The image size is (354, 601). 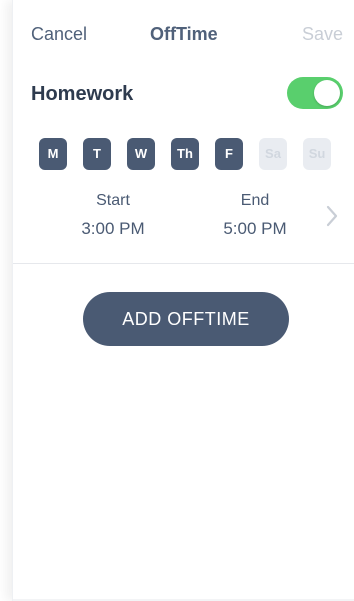 What do you see at coordinates (141, 154) in the screenshot?
I see `day-button-wed: W` at bounding box center [141, 154].